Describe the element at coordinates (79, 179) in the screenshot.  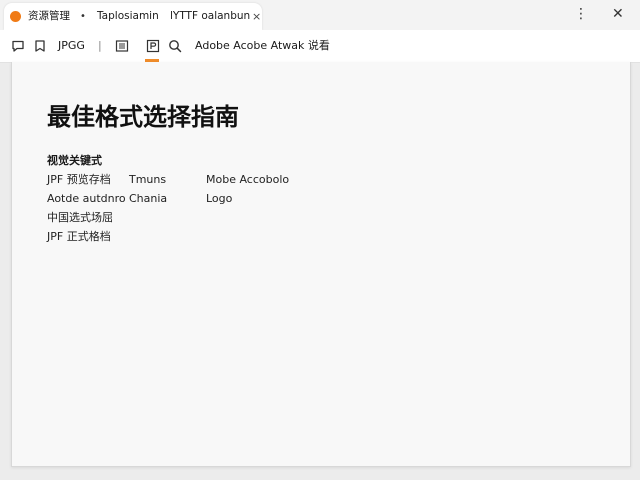
I see `table-cell: JPF 预览存档` at that location.